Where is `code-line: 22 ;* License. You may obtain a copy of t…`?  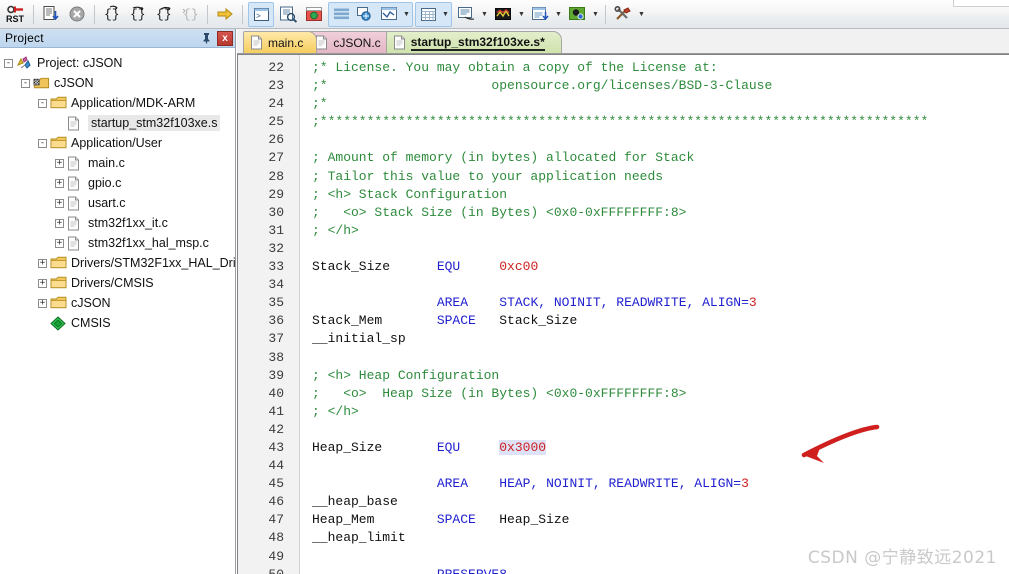 code-line: 22 ;* License. You may obtain a copy of t… is located at coordinates (623, 68).